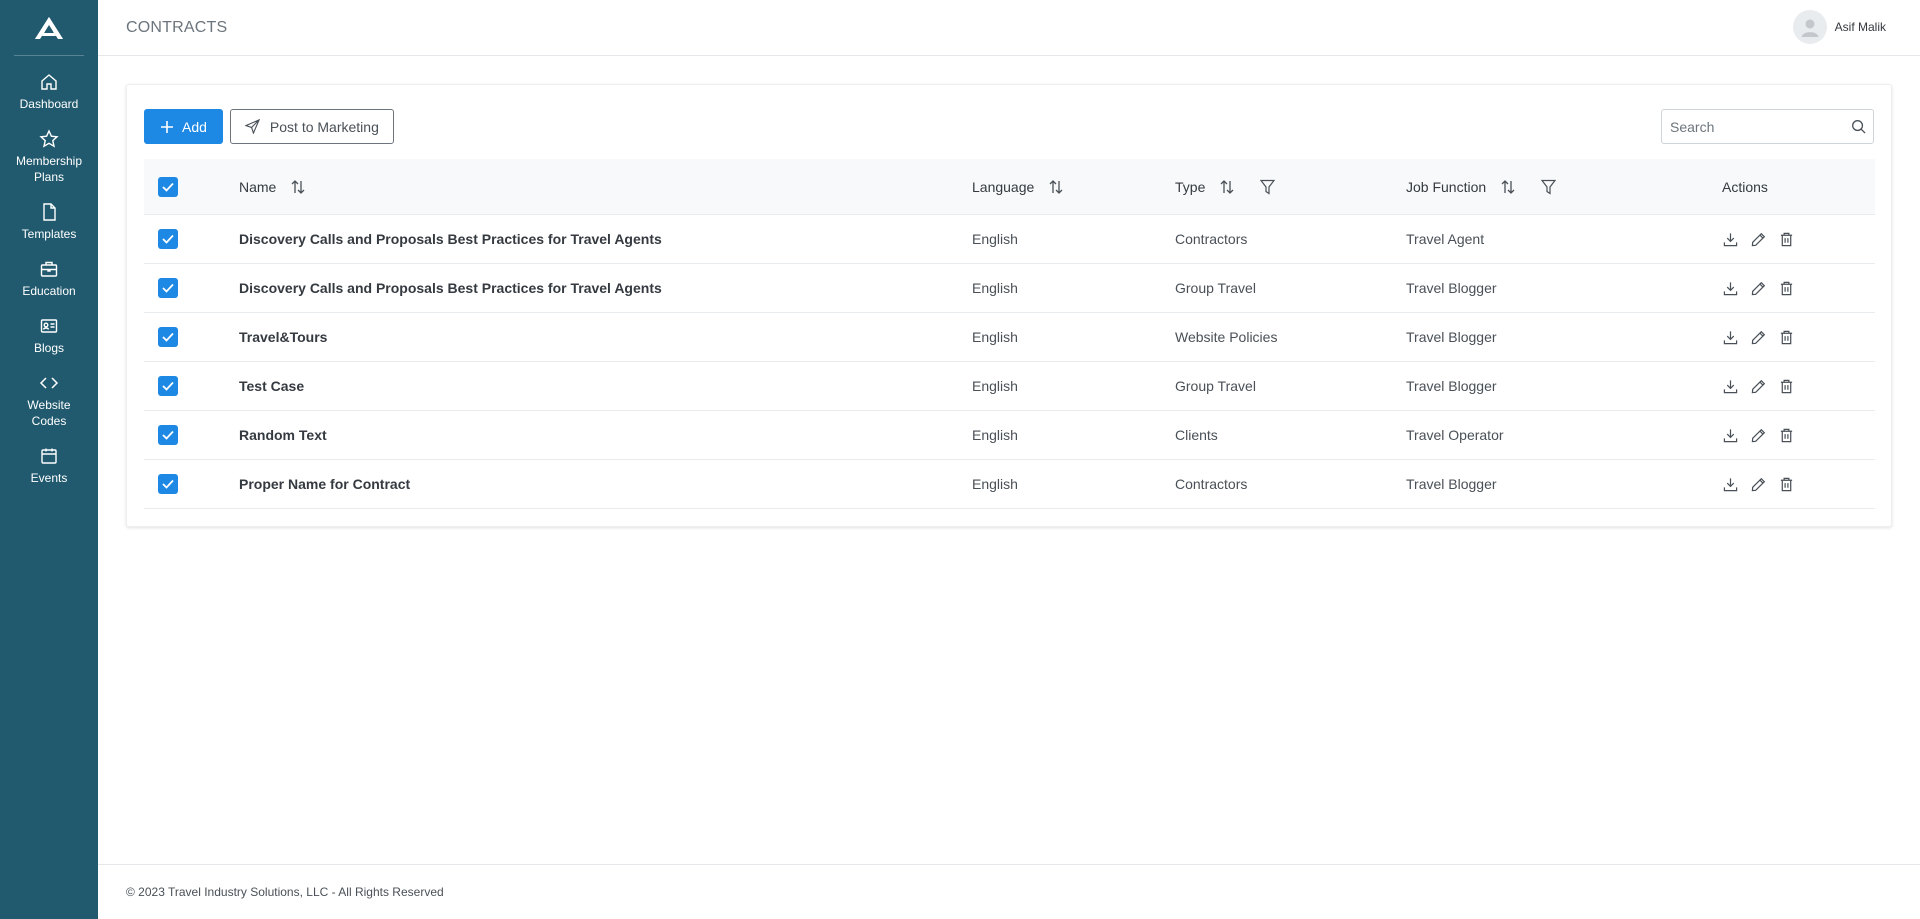  What do you see at coordinates (49, 291) in the screenshot?
I see `sidebar-item-label: Education` at bounding box center [49, 291].